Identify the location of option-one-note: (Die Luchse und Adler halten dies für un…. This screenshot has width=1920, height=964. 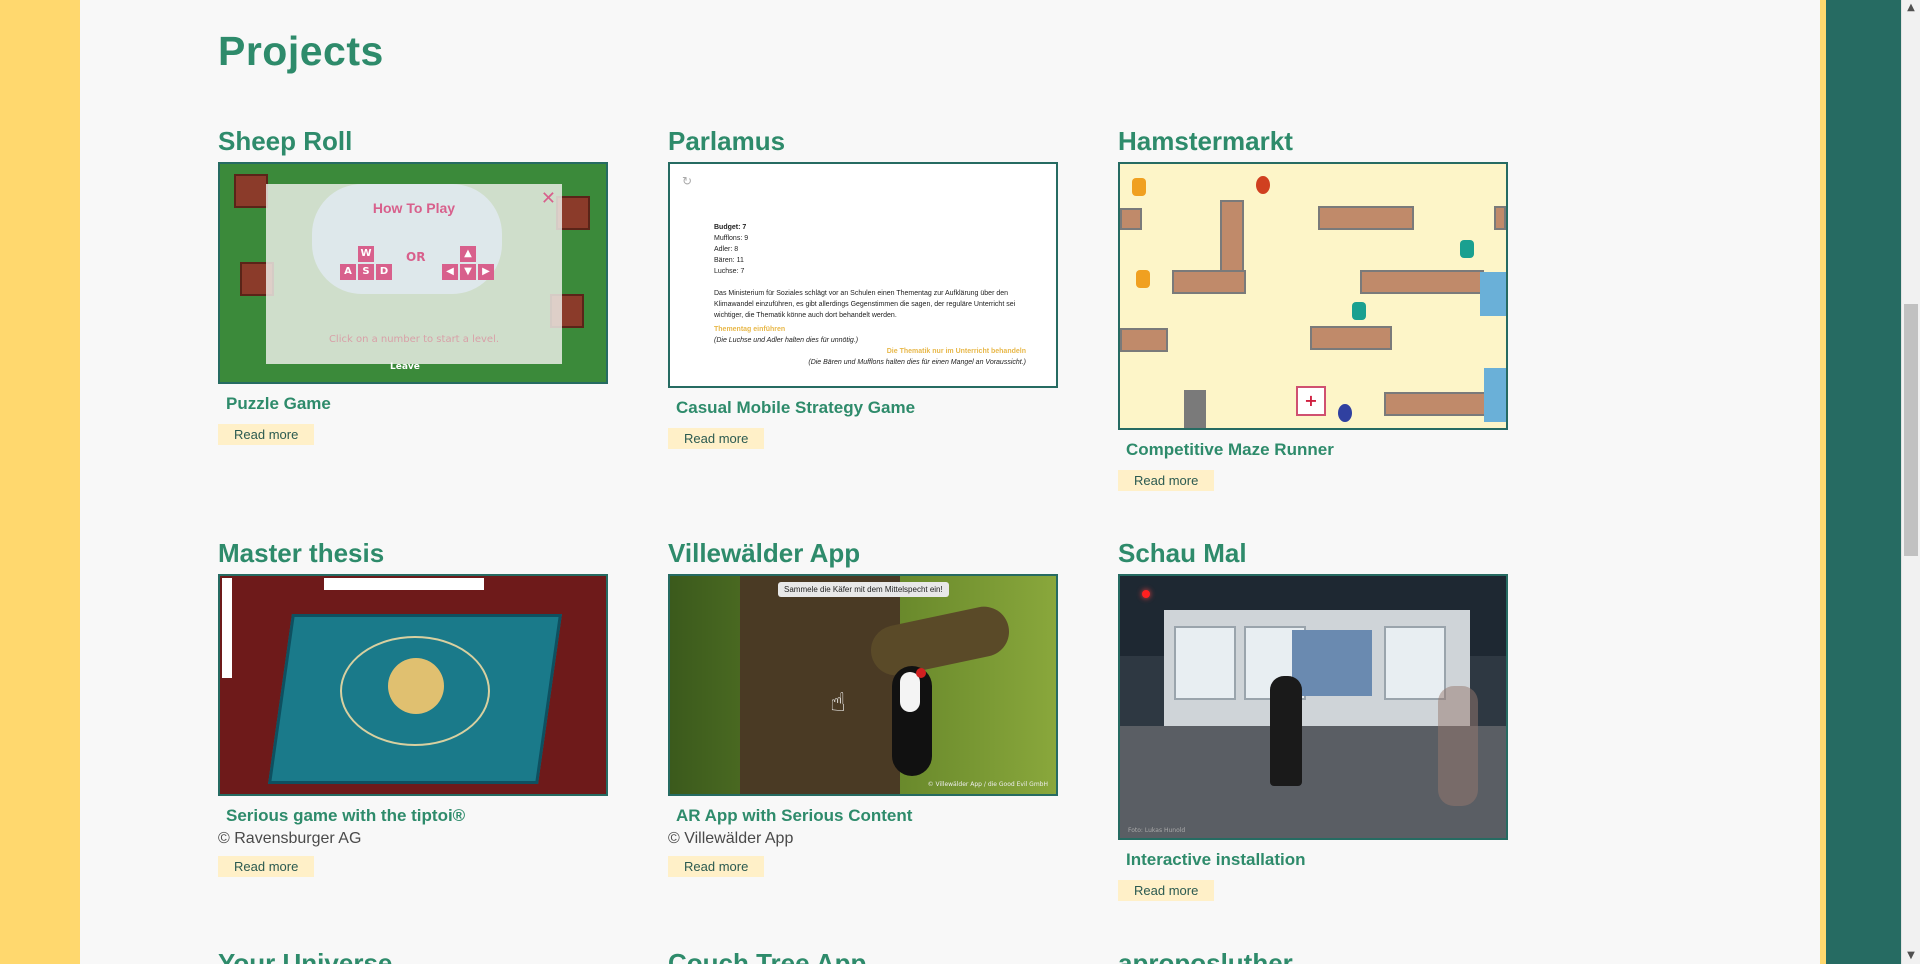
(786, 340).